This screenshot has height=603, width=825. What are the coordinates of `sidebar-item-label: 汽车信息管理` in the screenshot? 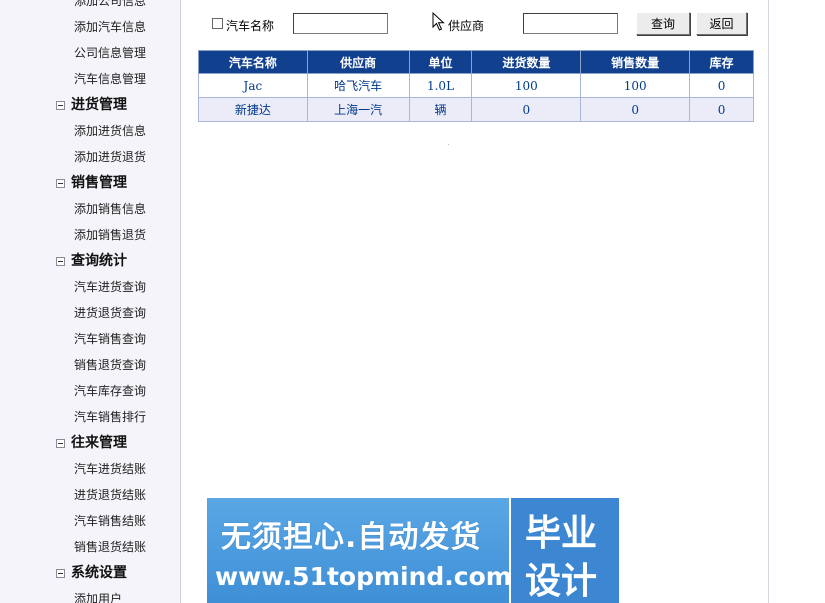 It's located at (73, 78).